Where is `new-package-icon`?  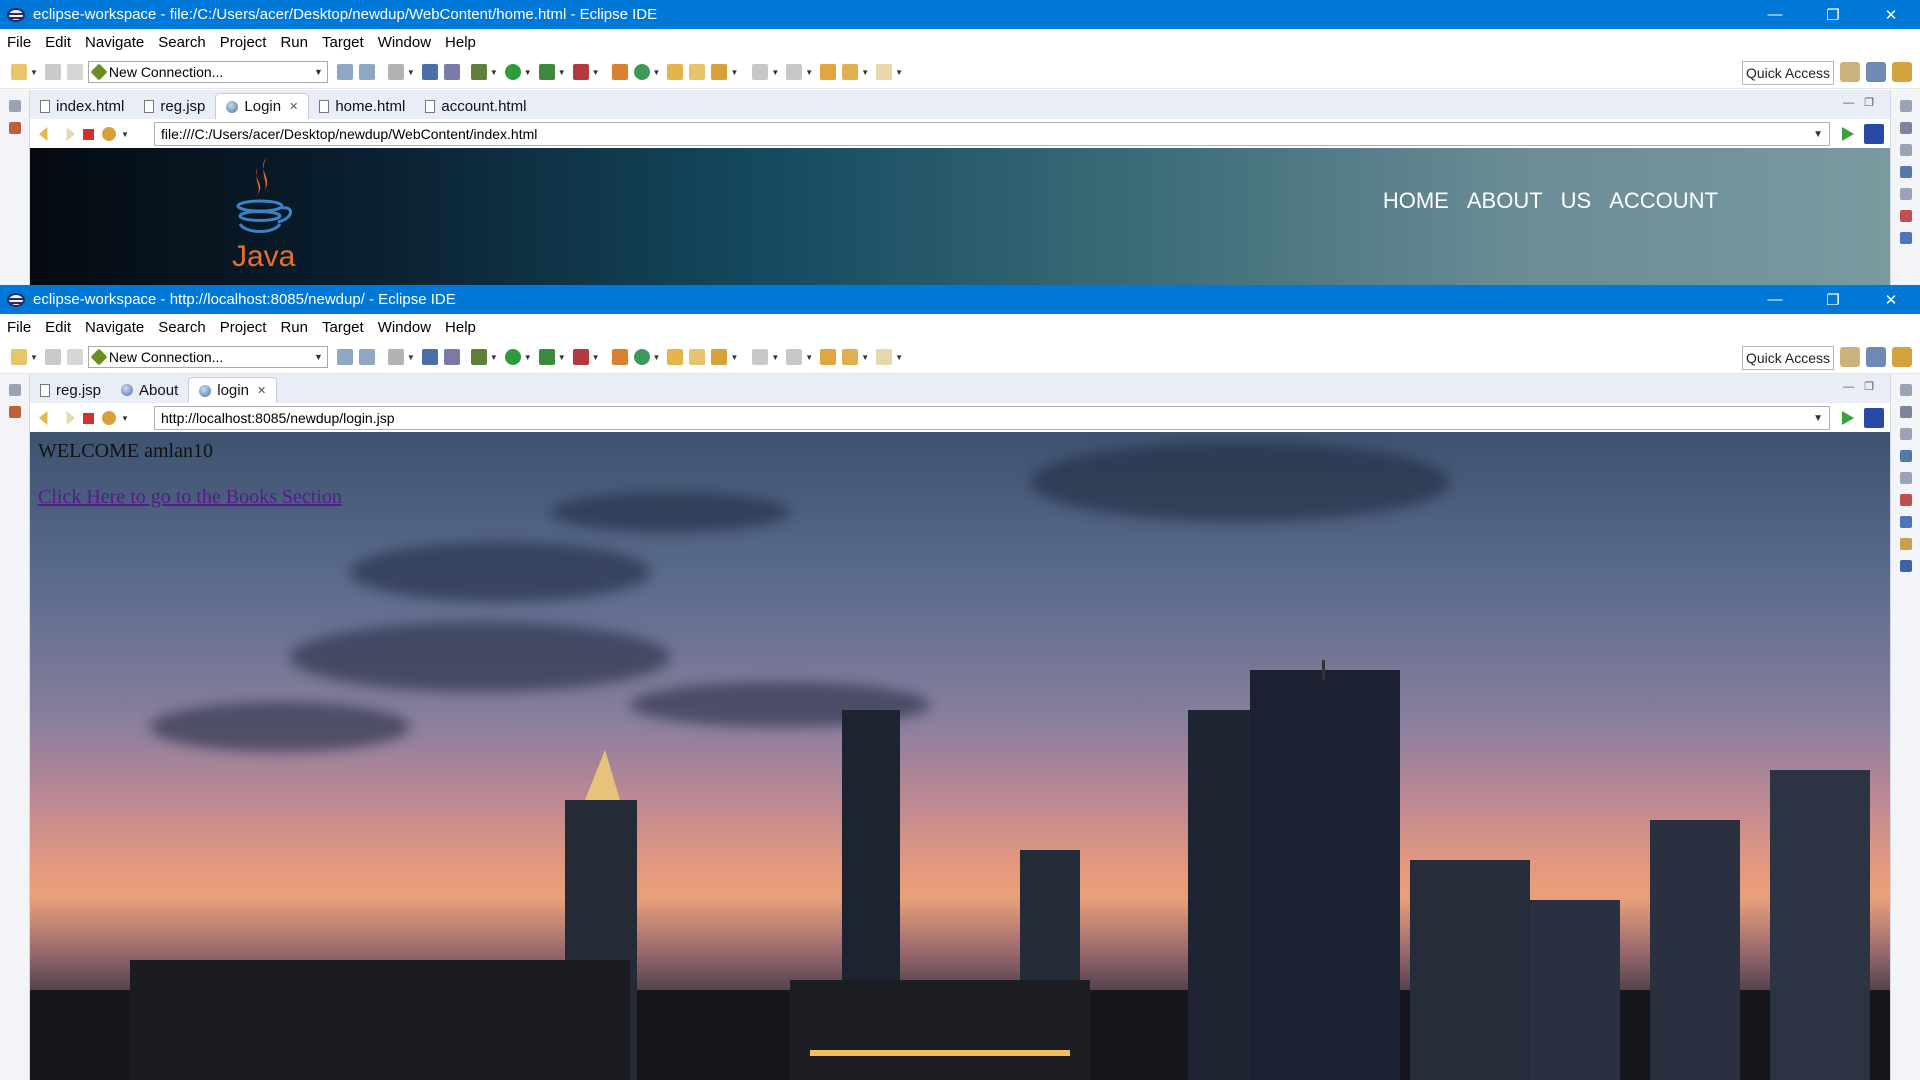 new-package-icon is located at coordinates (619, 357).